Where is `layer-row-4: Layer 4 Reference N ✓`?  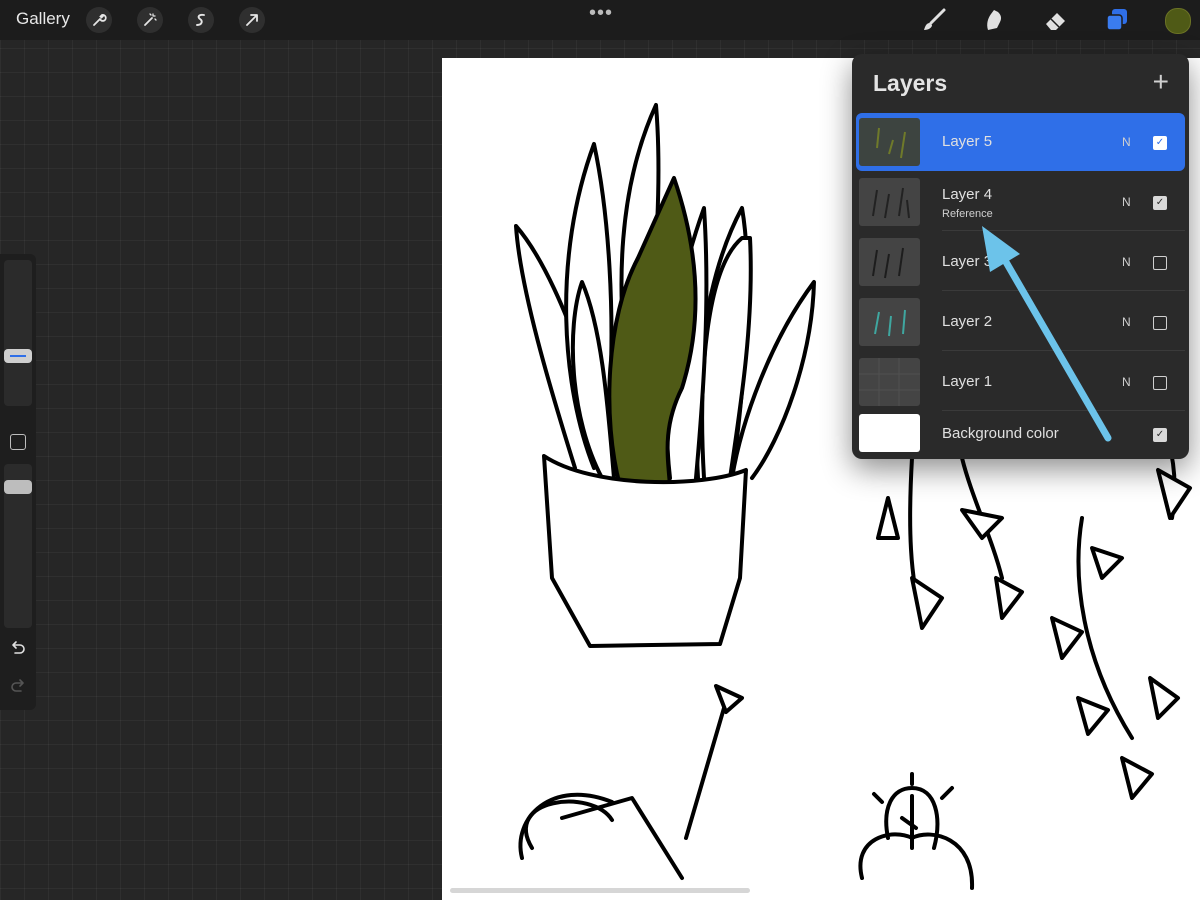
layer-row-4: Layer 4 Reference N ✓ is located at coordinates (1020, 202).